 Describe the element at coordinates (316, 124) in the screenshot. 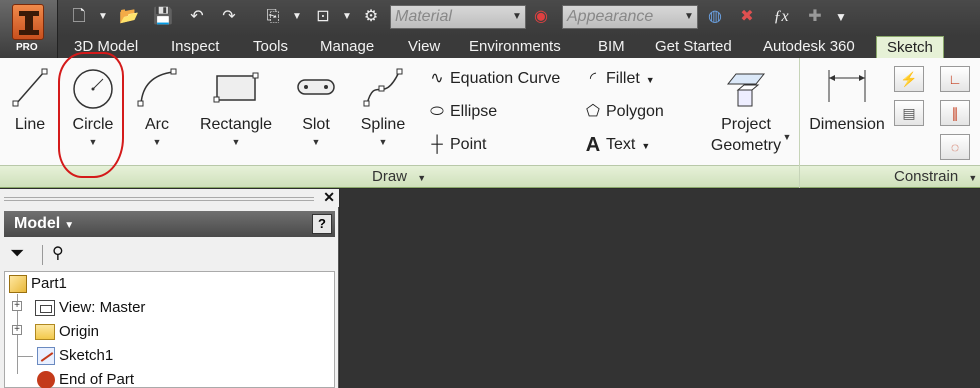

I see `slot-label: Slot` at that location.